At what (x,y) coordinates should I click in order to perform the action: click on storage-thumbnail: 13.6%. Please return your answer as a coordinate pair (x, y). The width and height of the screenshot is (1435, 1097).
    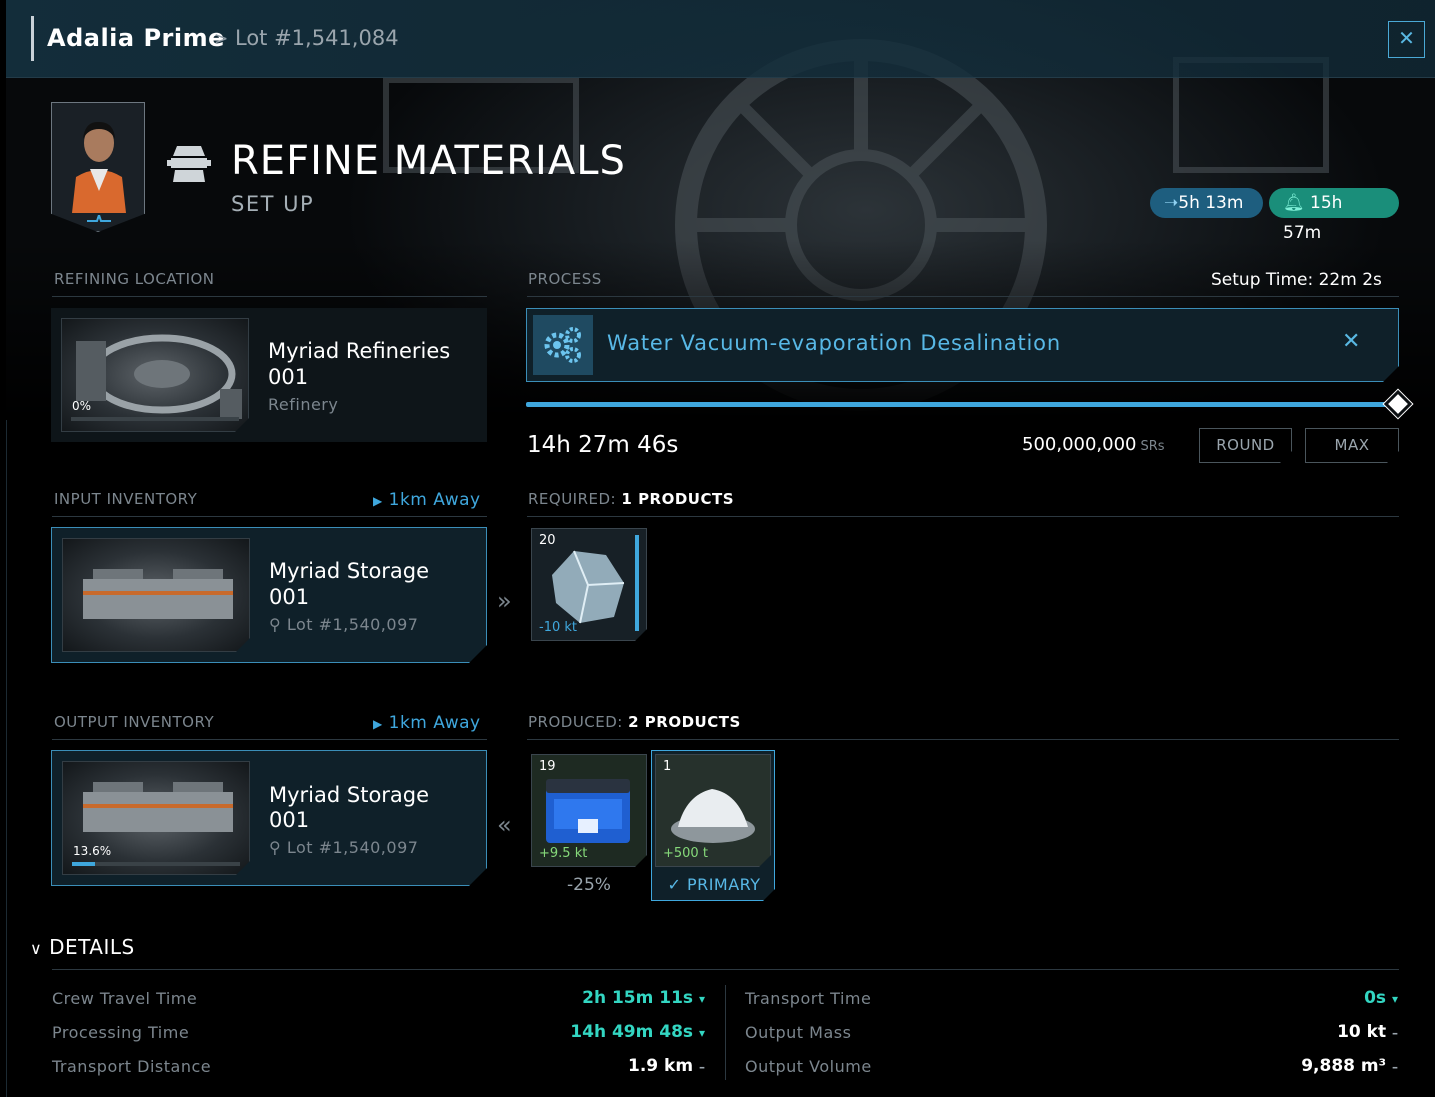
    Looking at the image, I should click on (156, 818).